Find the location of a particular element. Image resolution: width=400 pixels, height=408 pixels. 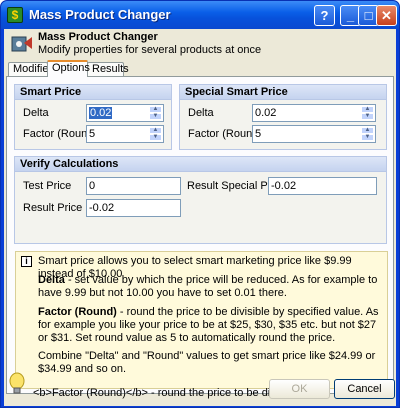

close-button: ✕ is located at coordinates (386, 15).